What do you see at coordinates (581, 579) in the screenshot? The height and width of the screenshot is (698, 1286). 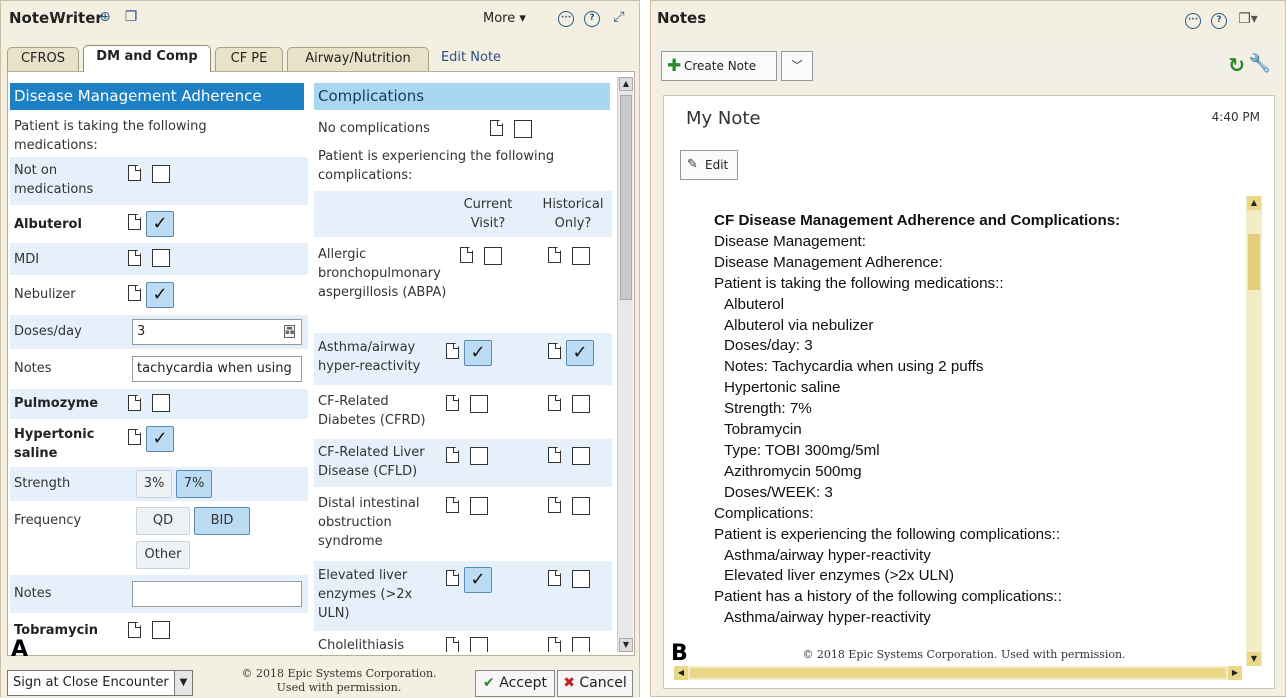 I see `elevated-liver-historical-checkbox` at bounding box center [581, 579].